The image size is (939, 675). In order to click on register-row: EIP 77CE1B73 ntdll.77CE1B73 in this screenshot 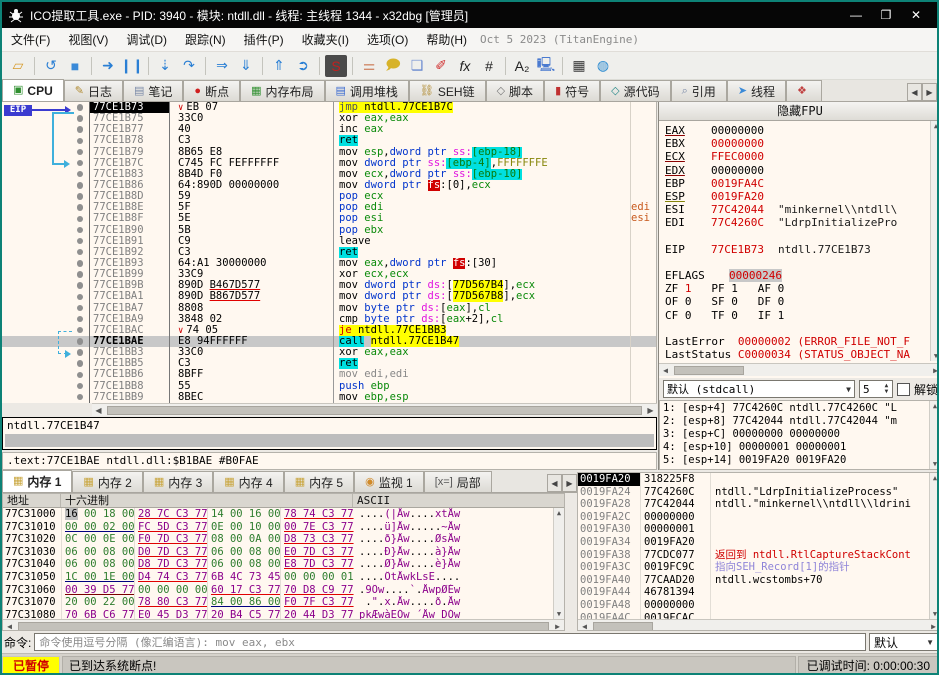, I will do `click(801, 249)`.